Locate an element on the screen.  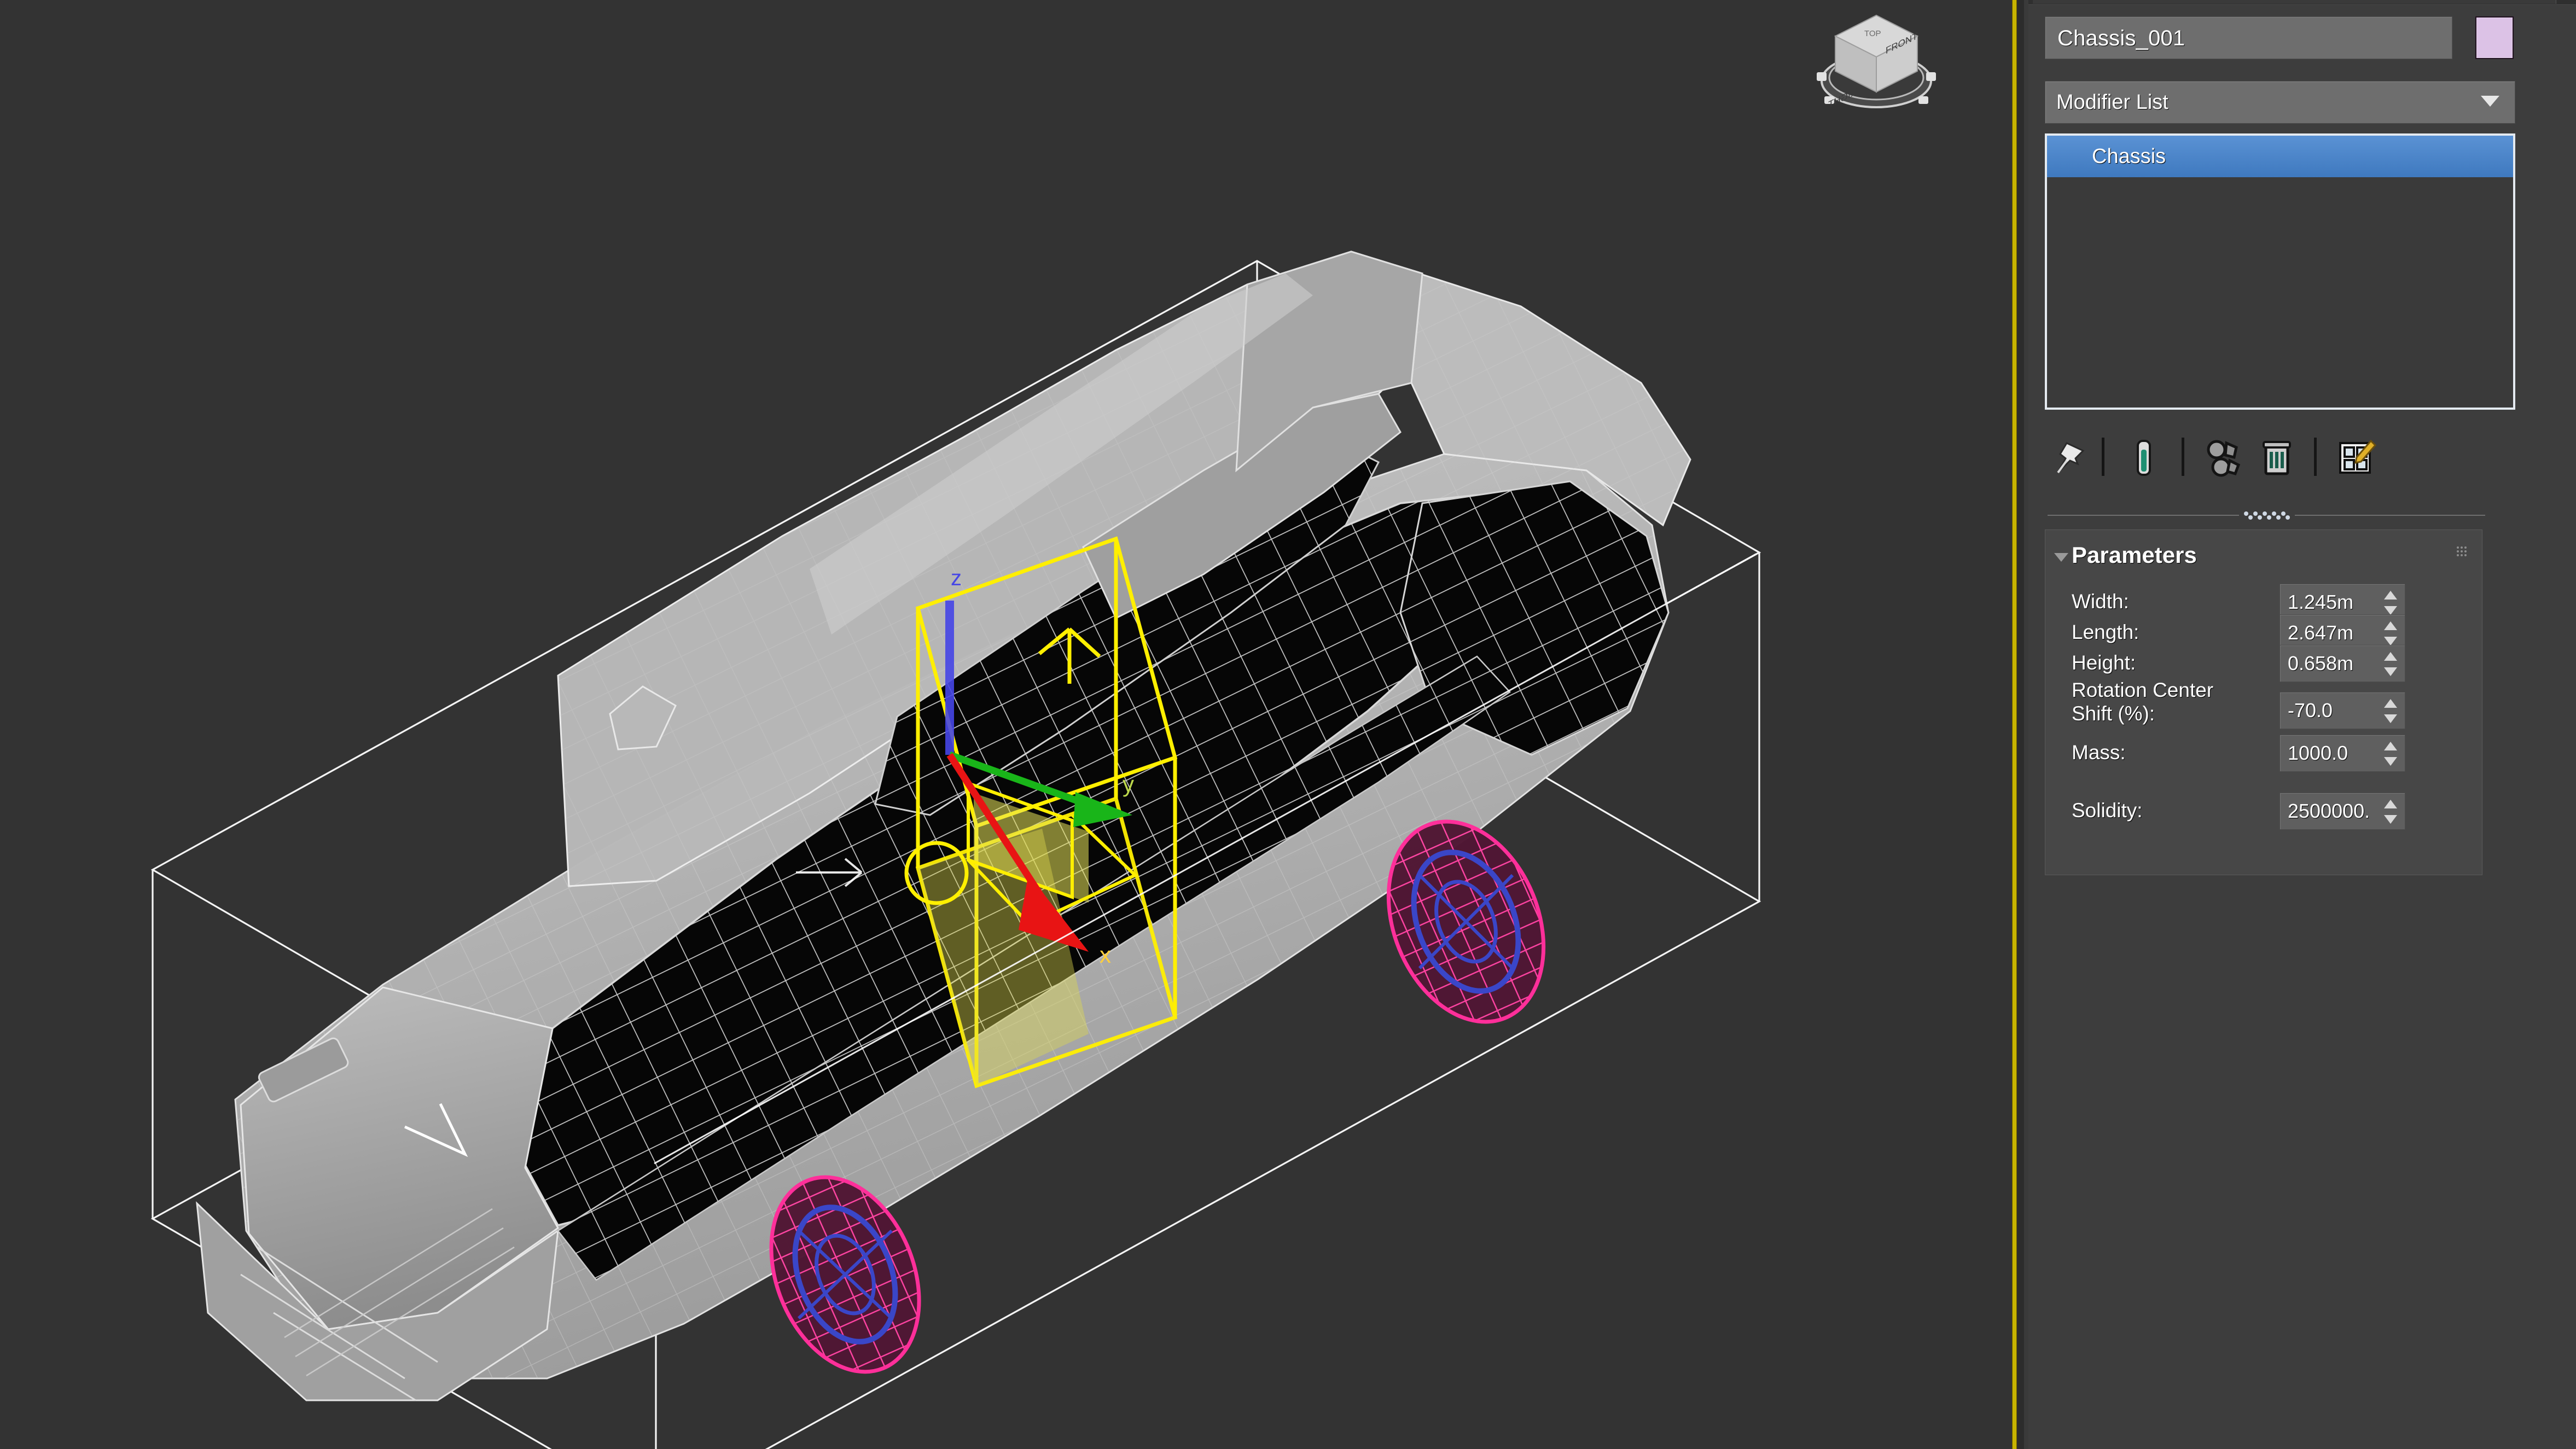
param-field-height: 0.658m is located at coordinates (2342, 663).